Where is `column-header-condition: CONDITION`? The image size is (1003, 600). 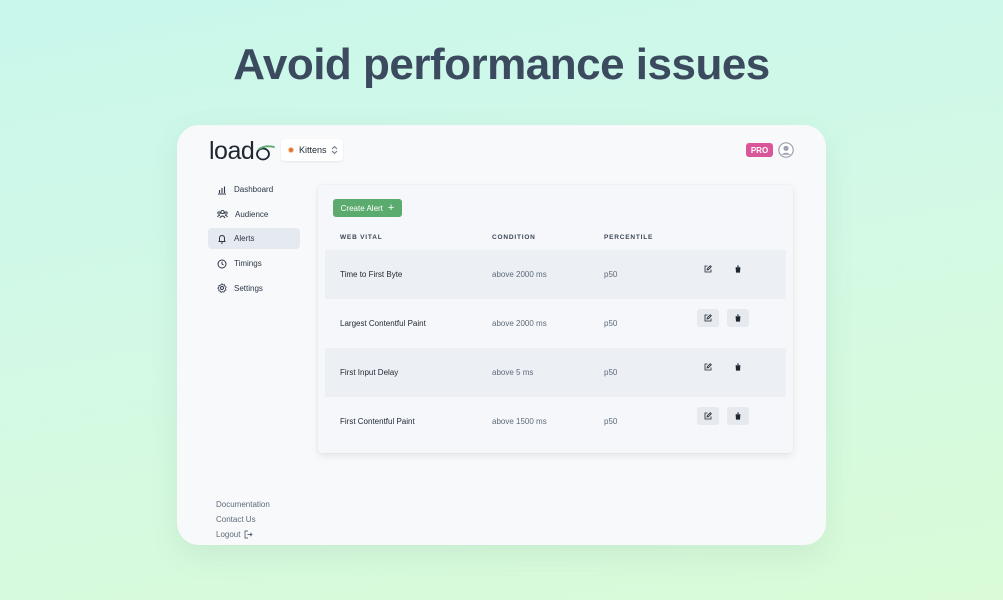 column-header-condition: CONDITION is located at coordinates (514, 237).